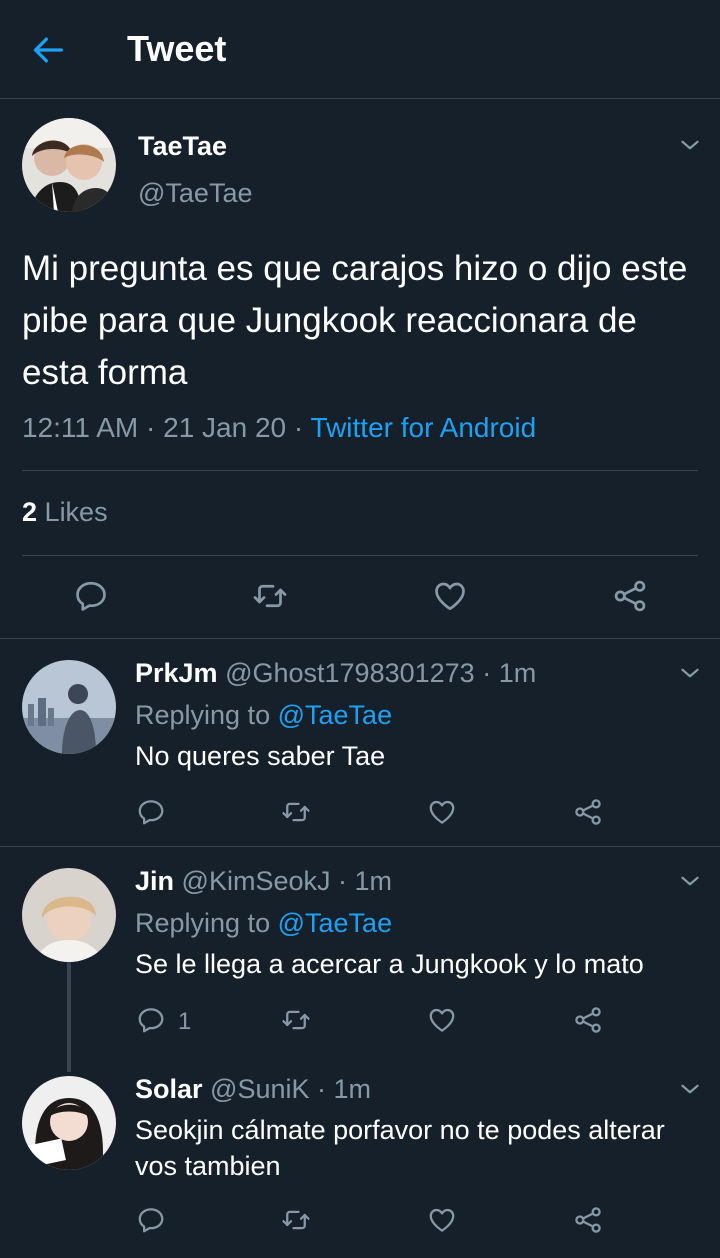 The image size is (720, 1258). I want to click on reply-header: Solar @SuniK · 1m, so click(253, 1089).